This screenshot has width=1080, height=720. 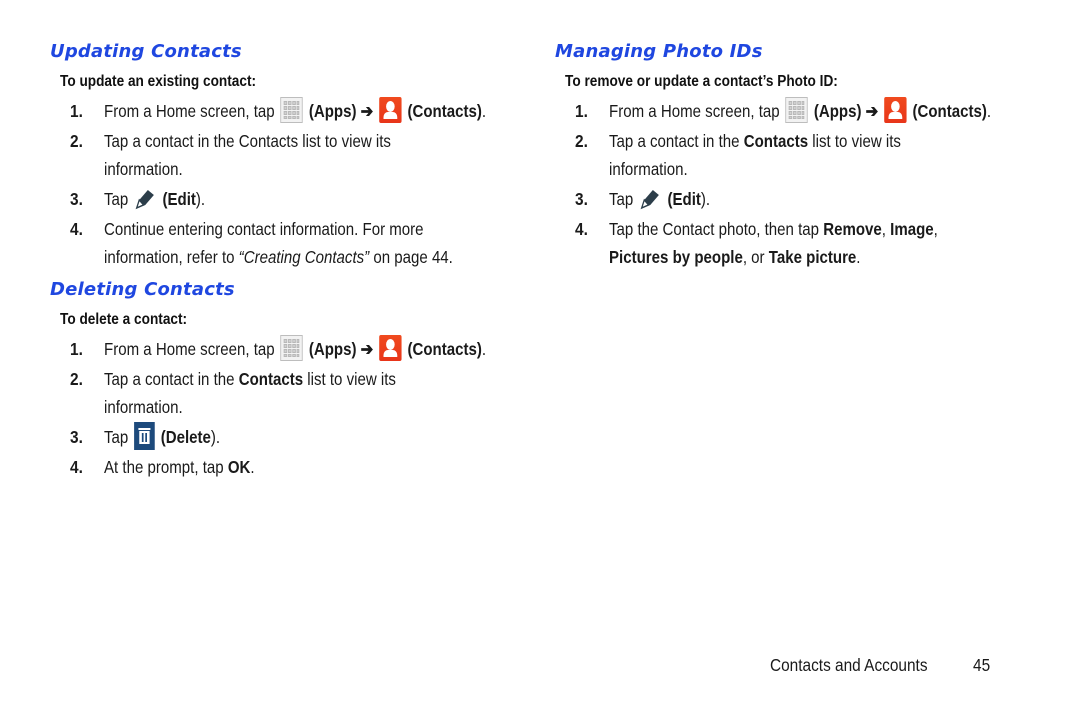 What do you see at coordinates (755, 257) in the screenshot?
I see `separator: , or` at bounding box center [755, 257].